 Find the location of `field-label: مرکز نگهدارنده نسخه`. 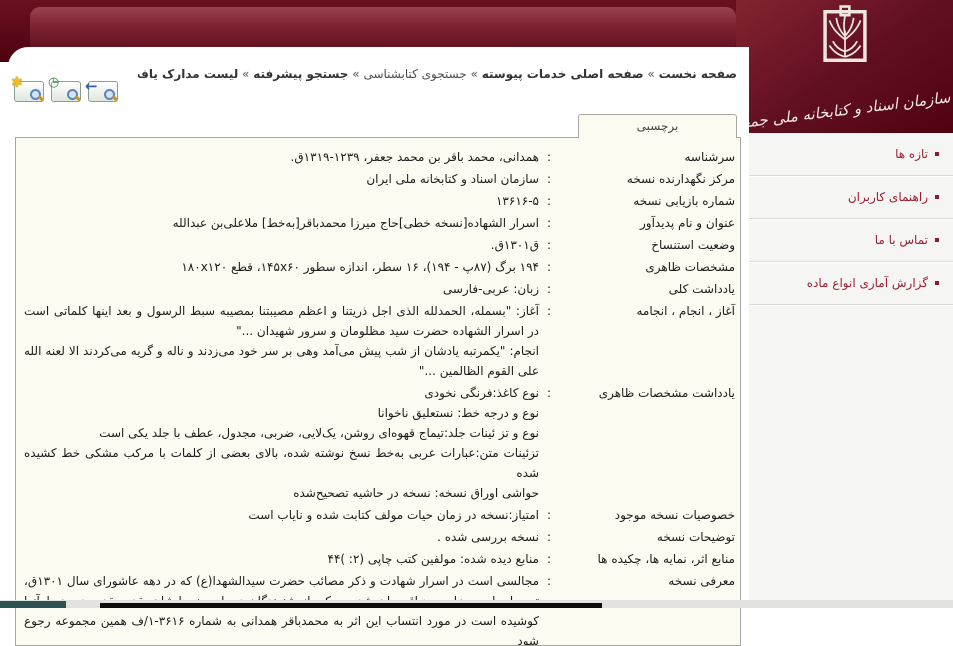

field-label: مرکز نگهدارنده نسخه is located at coordinates (680, 179).